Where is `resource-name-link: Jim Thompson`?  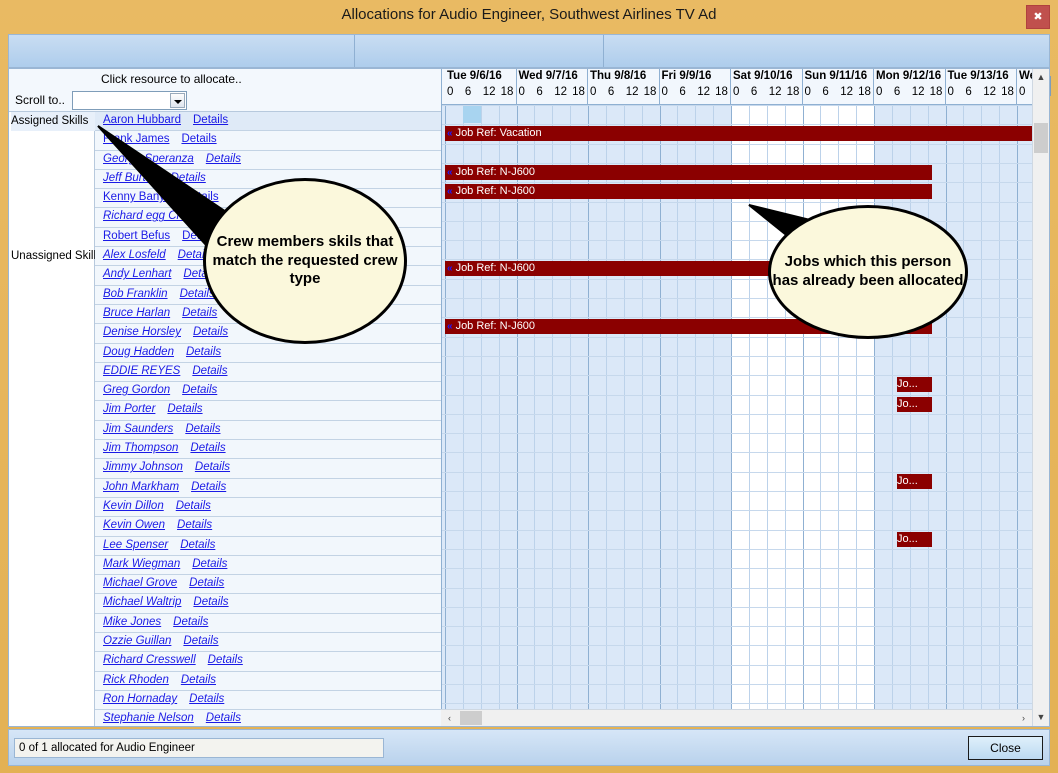
resource-name-link: Jim Thompson is located at coordinates (140, 448).